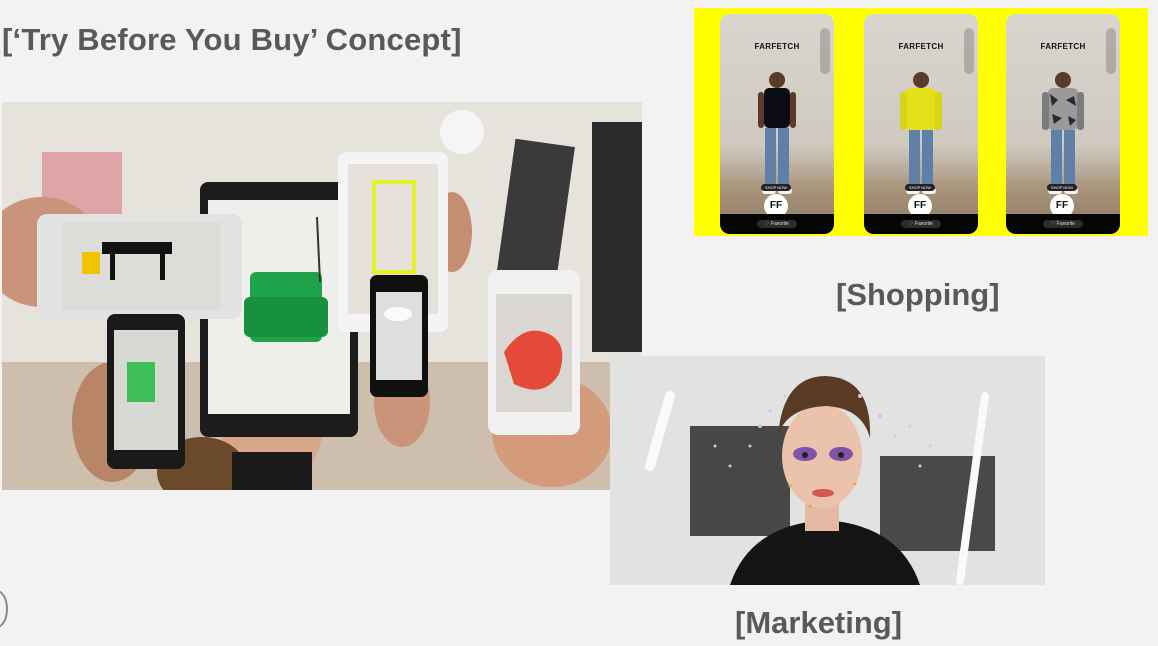 Image resolution: width=1158 pixels, height=646 pixels. Describe the element at coordinates (918, 294) in the screenshot. I see `shopping-caption: [Shopping]` at that location.